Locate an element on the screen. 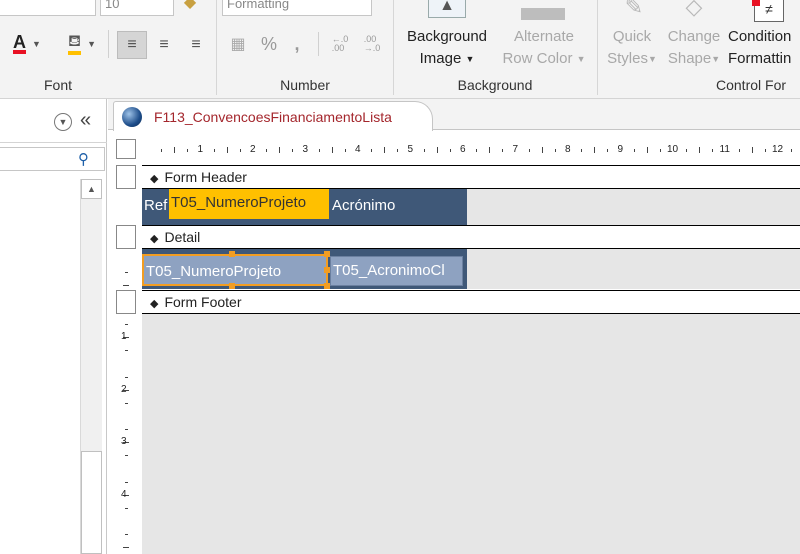  align-left-button: ≡ is located at coordinates (132, 45).